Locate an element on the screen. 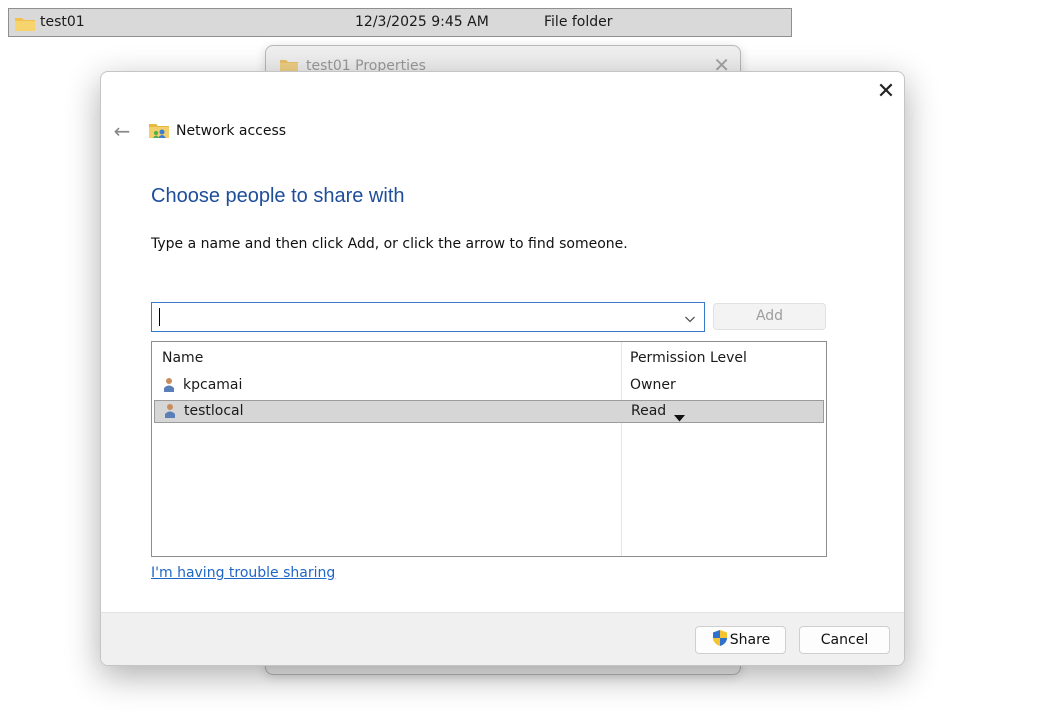 This screenshot has width=1052, height=714. share-button: Share is located at coordinates (740, 640).